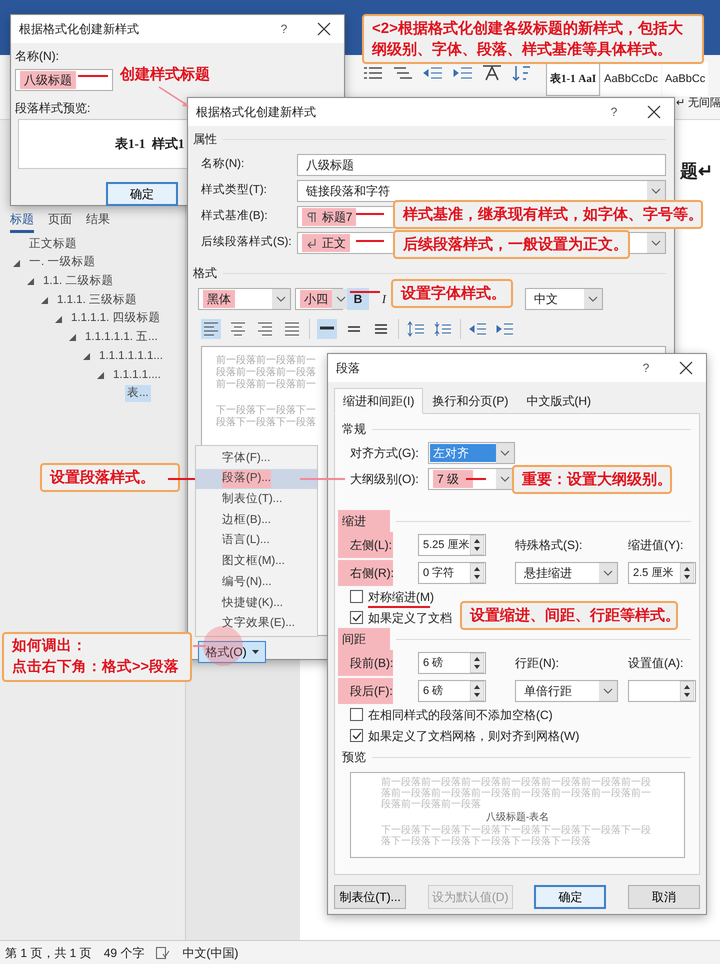  Describe the element at coordinates (372, 663) in the screenshot. I see `field-label: 段前(B):` at that location.